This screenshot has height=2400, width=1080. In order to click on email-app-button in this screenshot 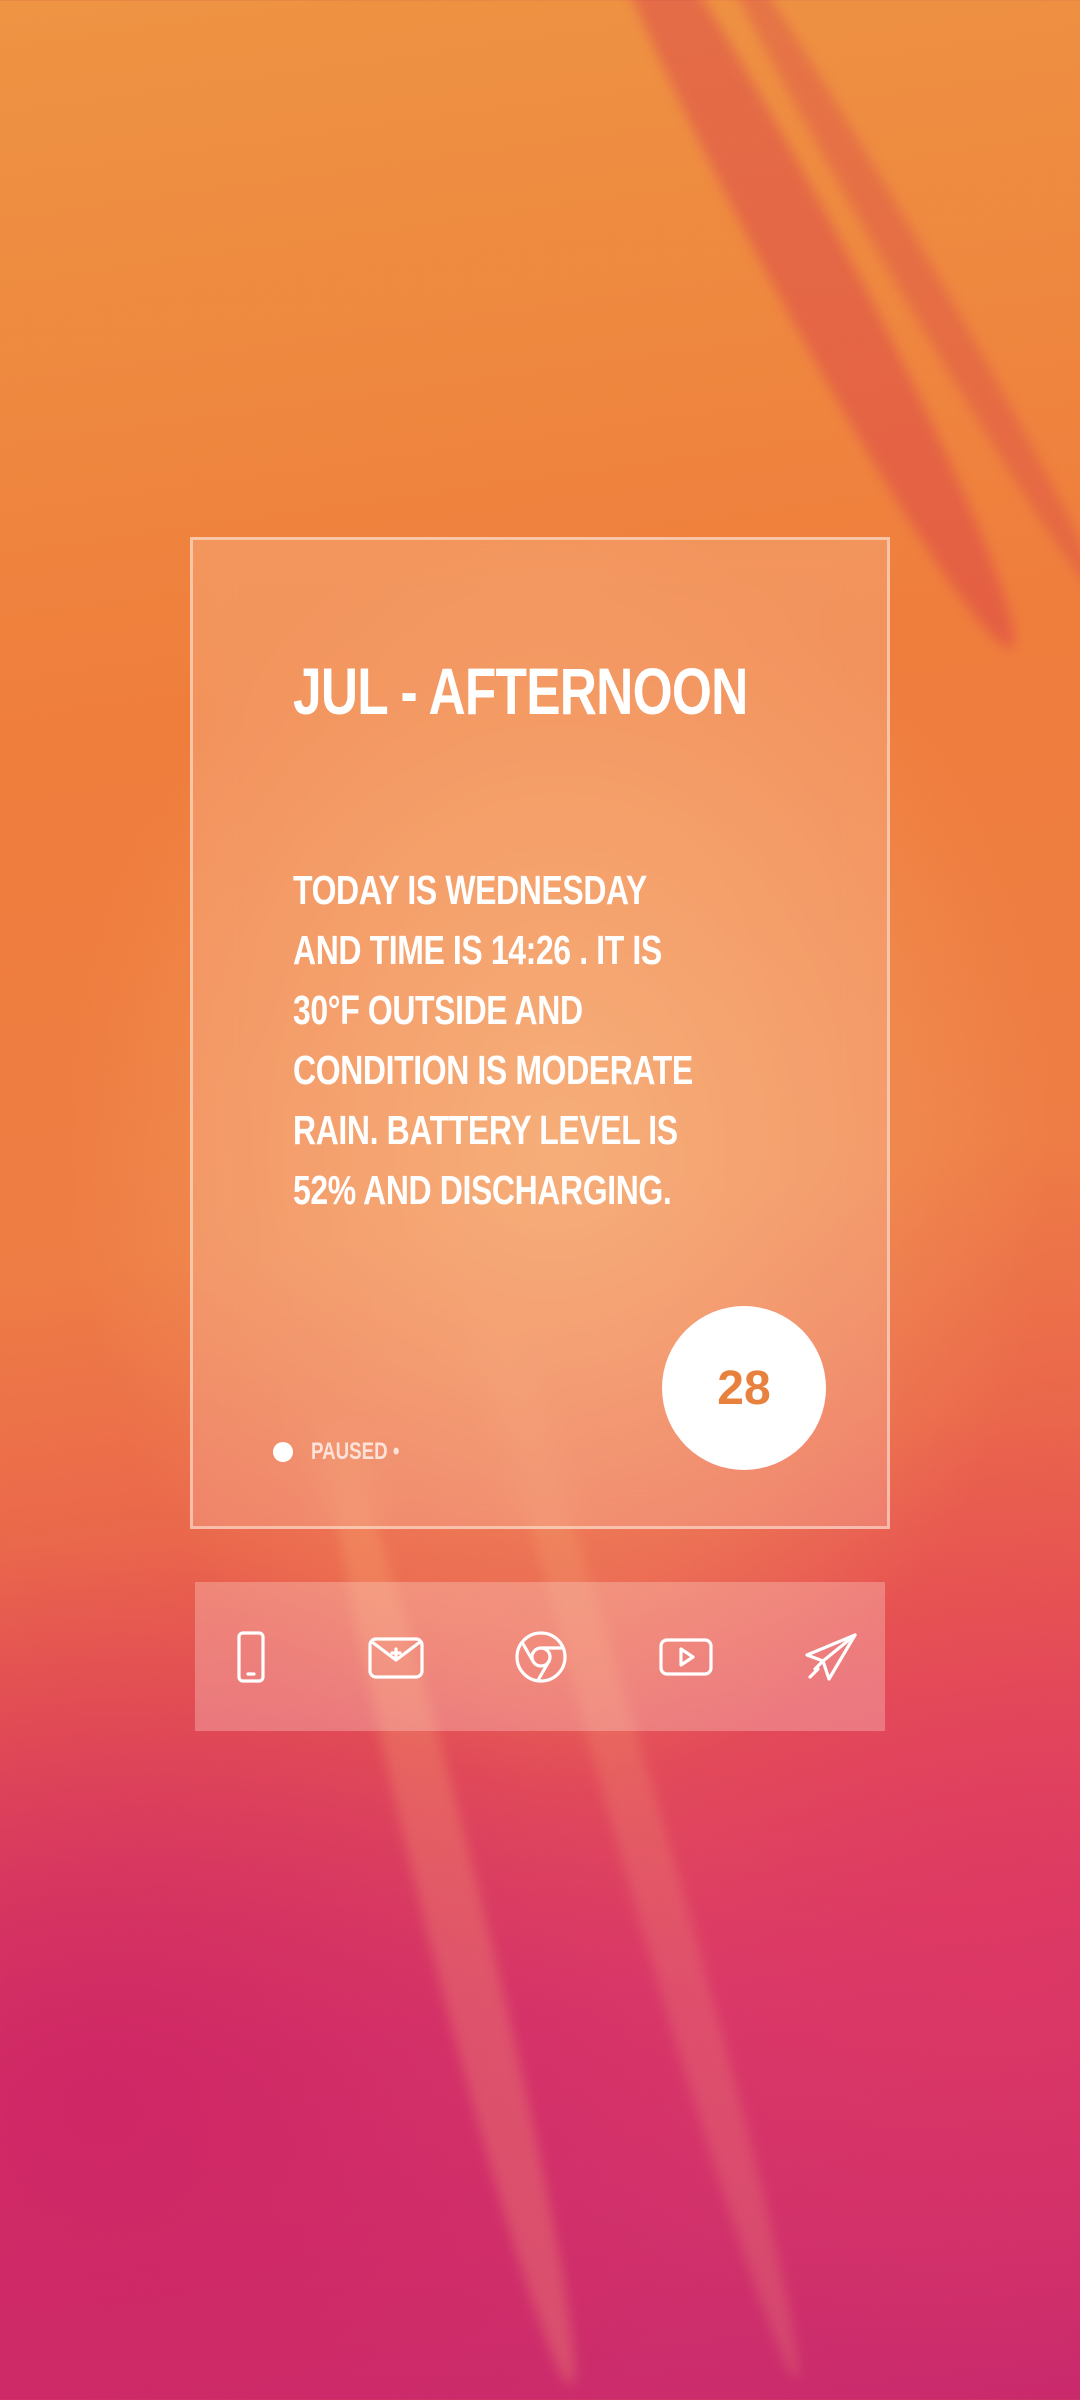, I will do `click(396, 1657)`.